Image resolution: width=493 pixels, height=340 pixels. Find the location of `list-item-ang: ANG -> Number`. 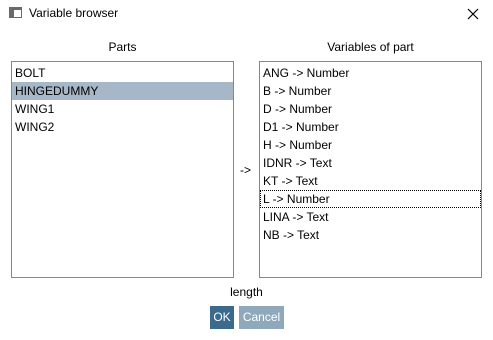

list-item-ang: ANG -> Number is located at coordinates (370, 73).